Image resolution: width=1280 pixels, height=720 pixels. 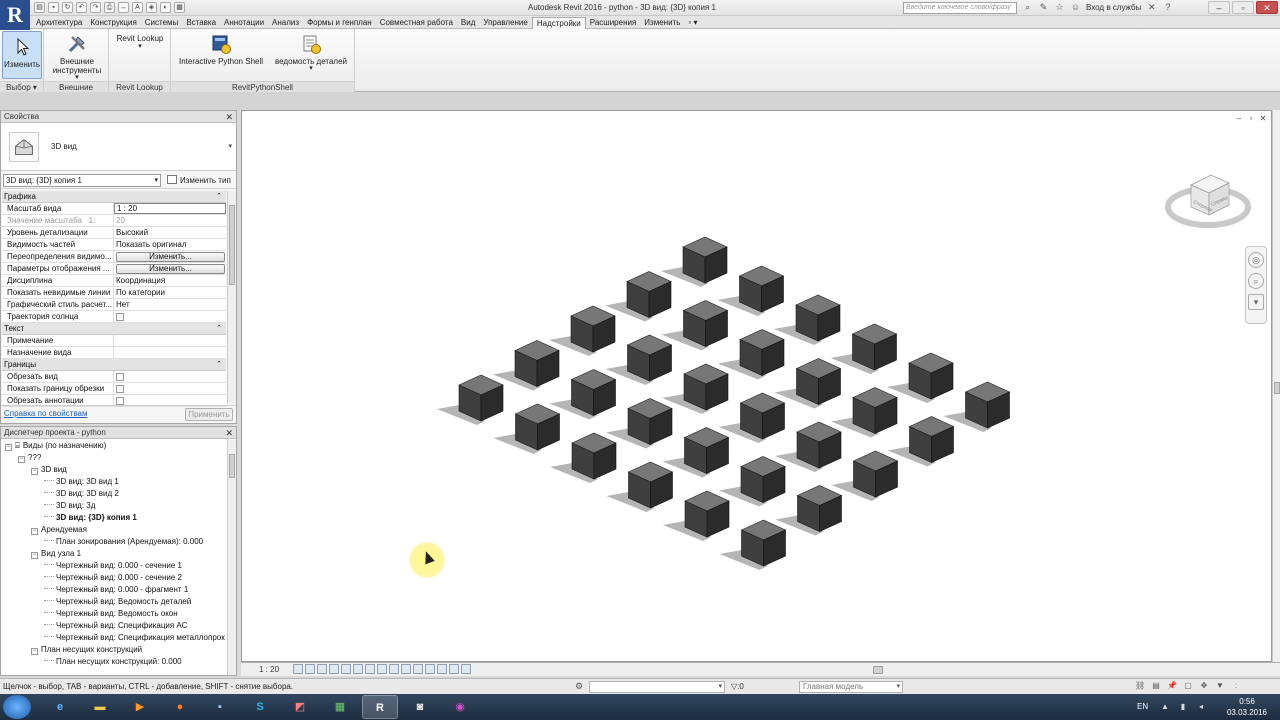 I want to click on close-views-icon: ▦, so click(x=179, y=7).